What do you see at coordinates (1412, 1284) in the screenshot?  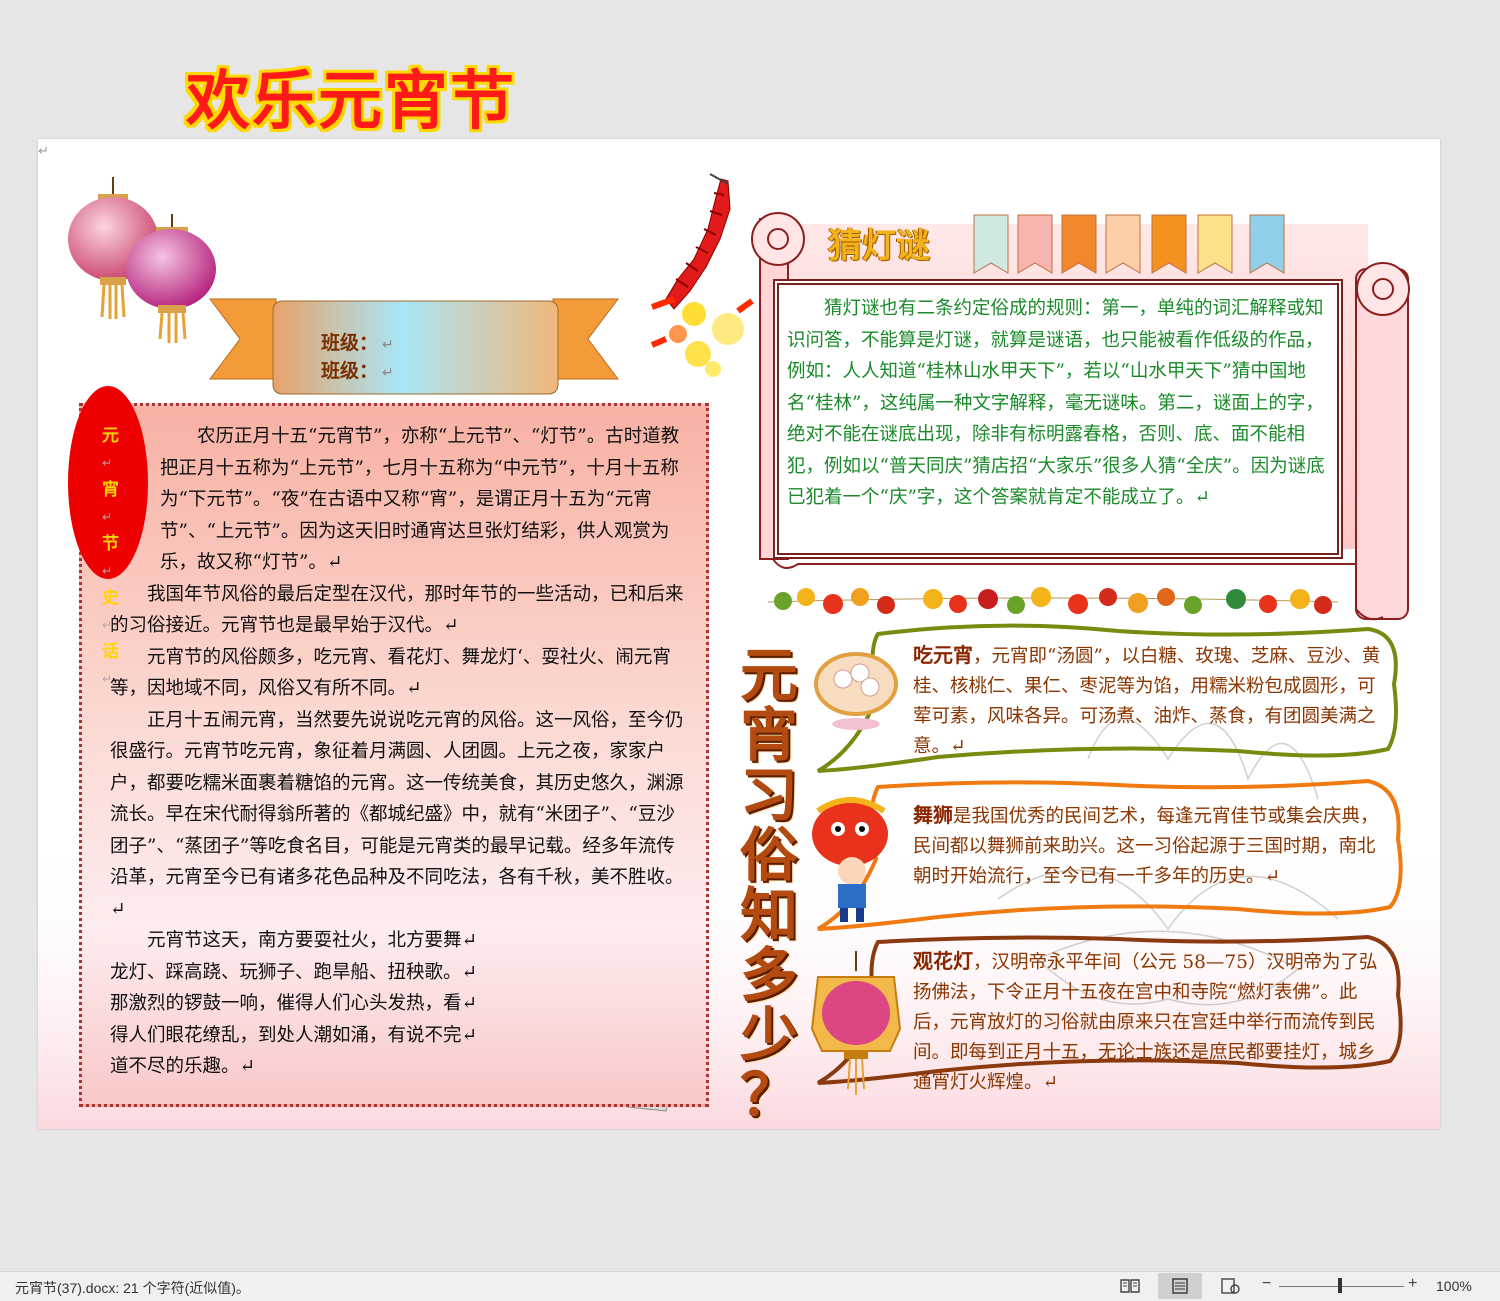 I see `zoom-in-button: +` at bounding box center [1412, 1284].